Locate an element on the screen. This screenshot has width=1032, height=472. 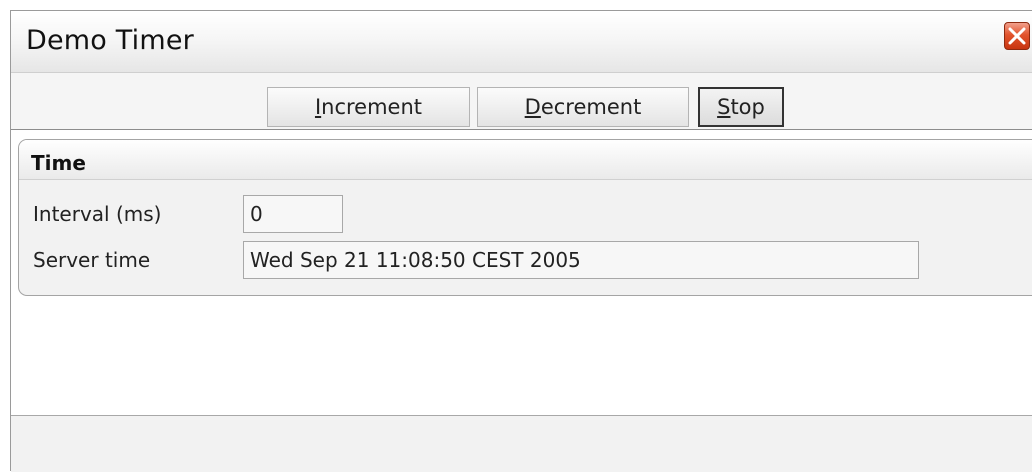
status-bar is located at coordinates (521, 443).